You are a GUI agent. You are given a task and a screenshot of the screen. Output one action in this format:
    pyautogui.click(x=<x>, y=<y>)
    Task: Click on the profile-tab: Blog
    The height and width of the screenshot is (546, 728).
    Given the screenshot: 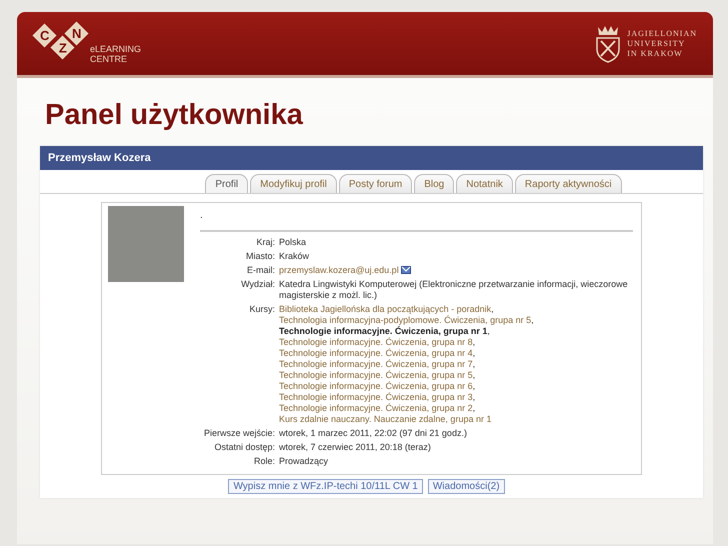 What is the action you would take?
    pyautogui.click(x=434, y=183)
    